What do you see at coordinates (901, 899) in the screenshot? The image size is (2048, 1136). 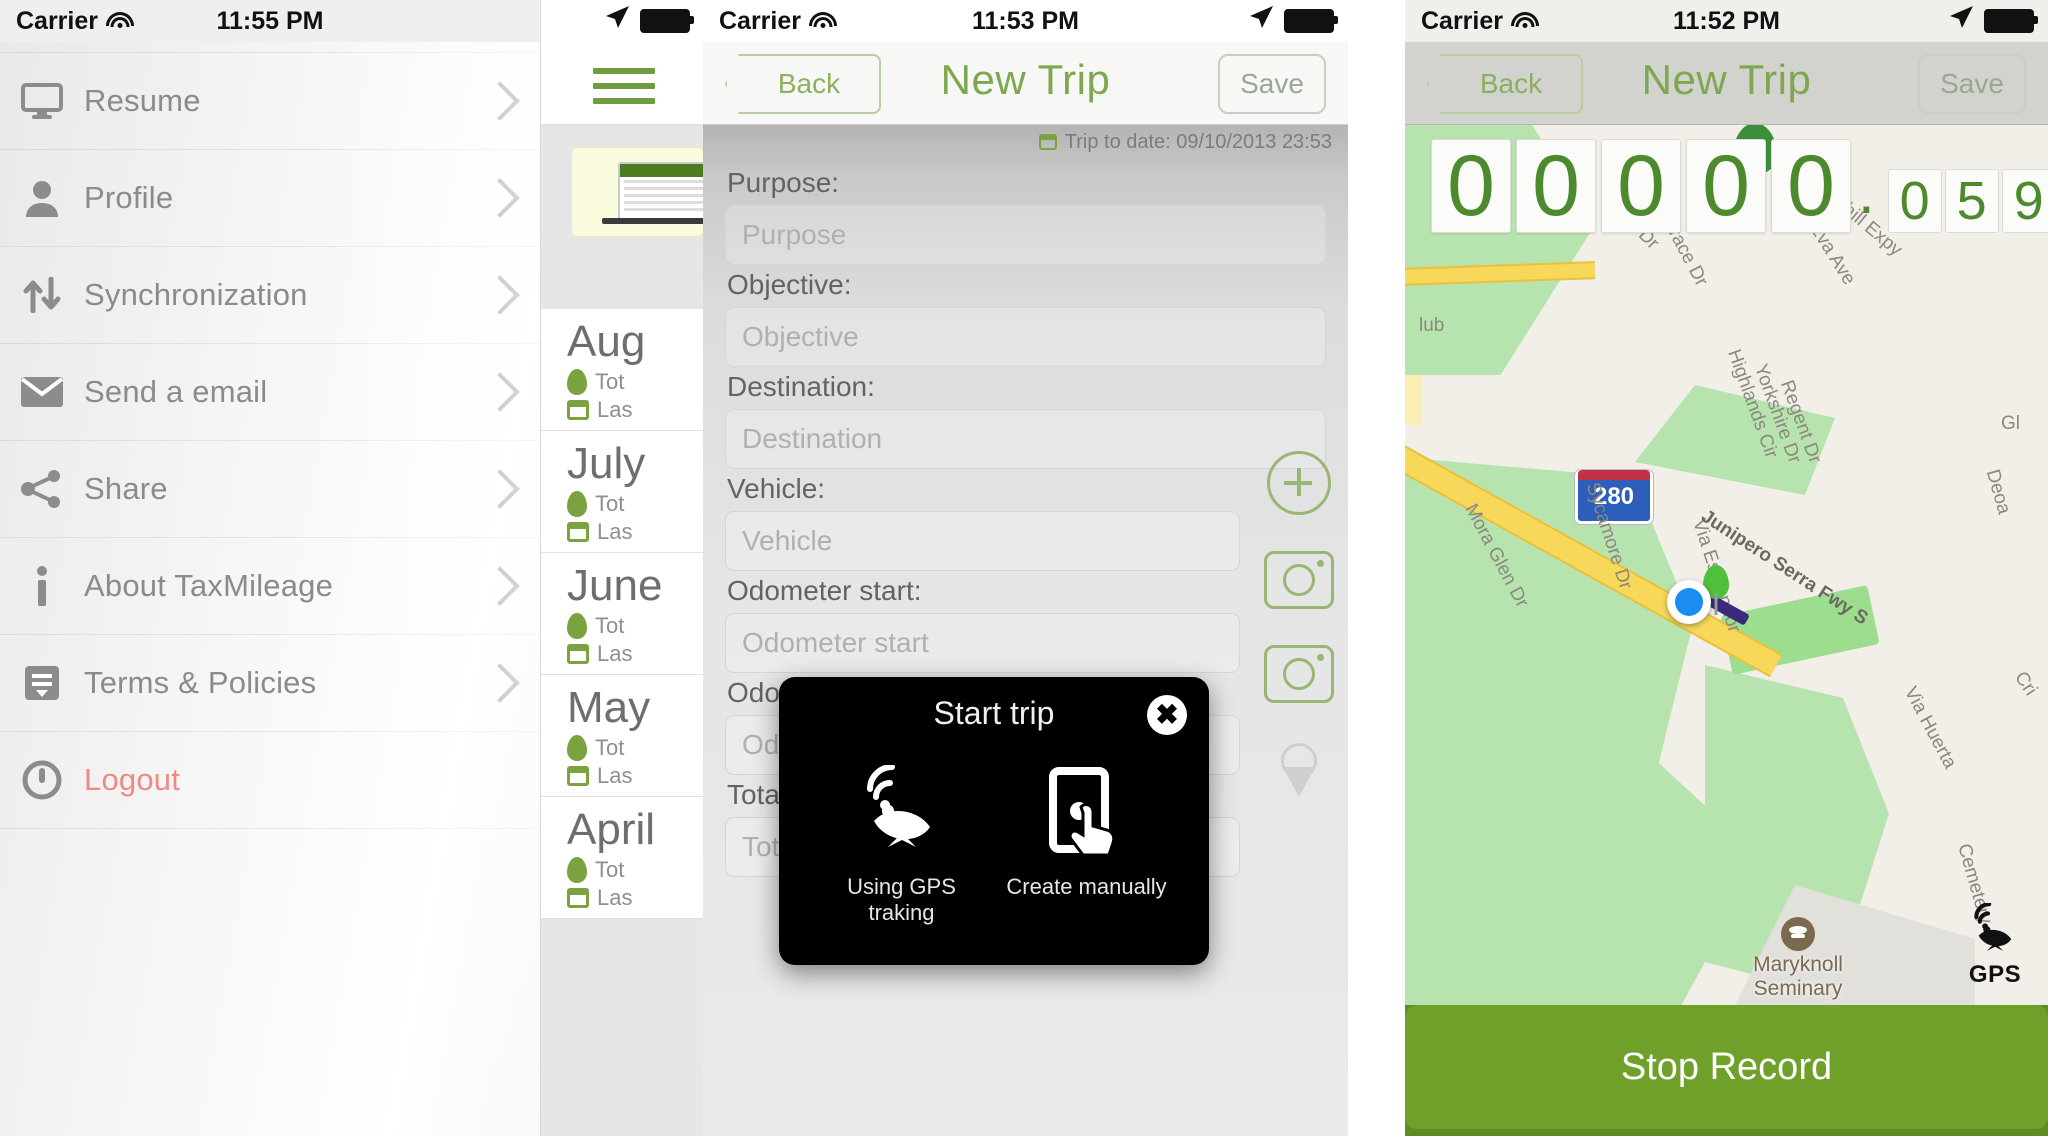 I see `option-label: Using GPS traking` at bounding box center [901, 899].